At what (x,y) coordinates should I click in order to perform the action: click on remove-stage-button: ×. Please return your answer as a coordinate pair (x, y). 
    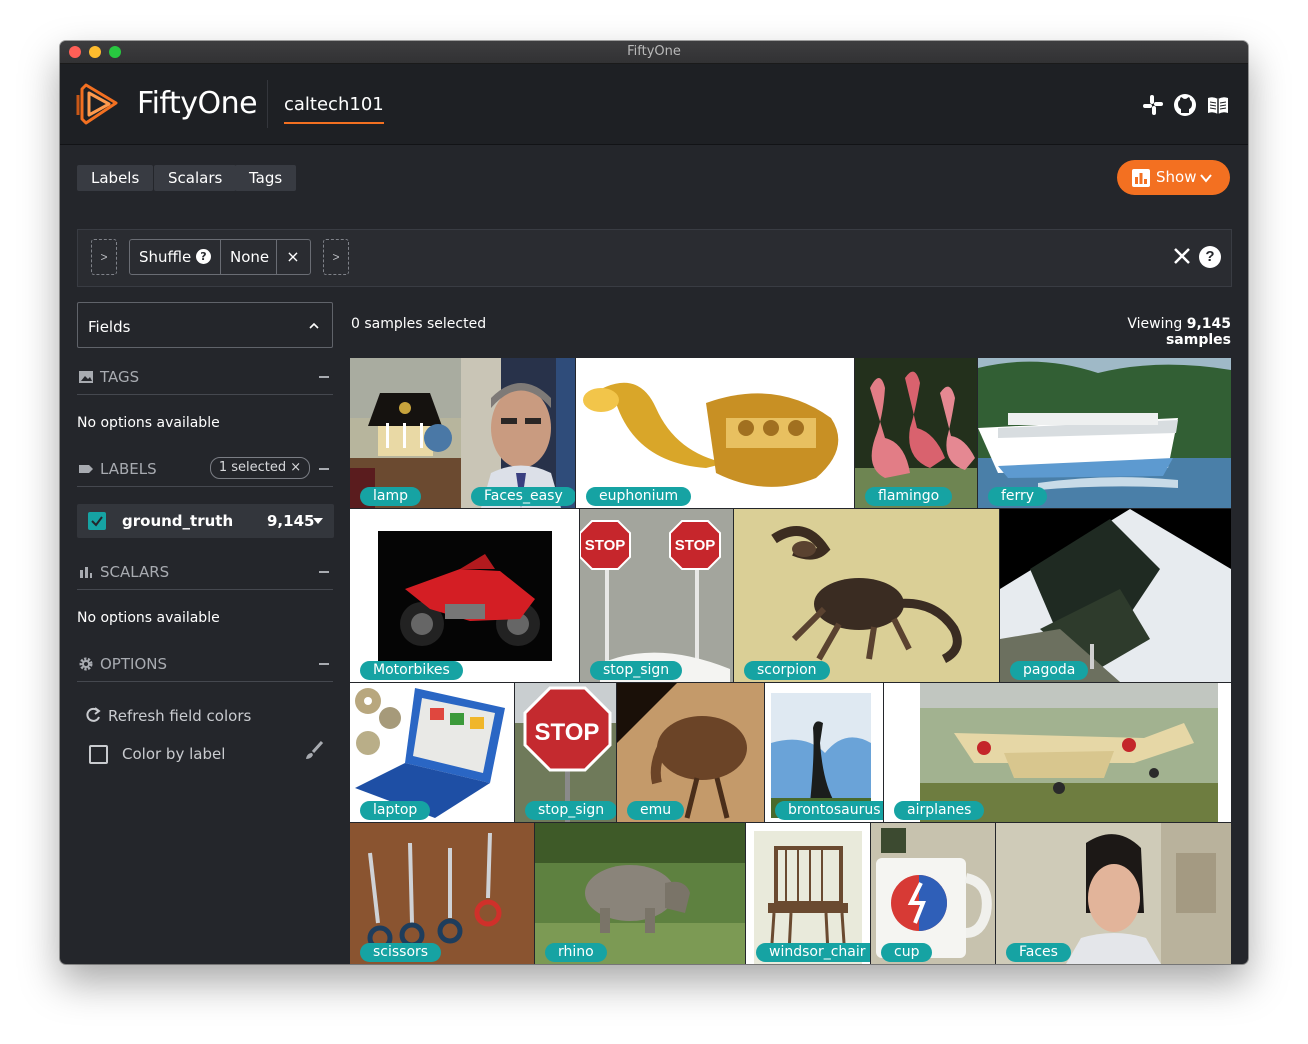
    Looking at the image, I should click on (293, 257).